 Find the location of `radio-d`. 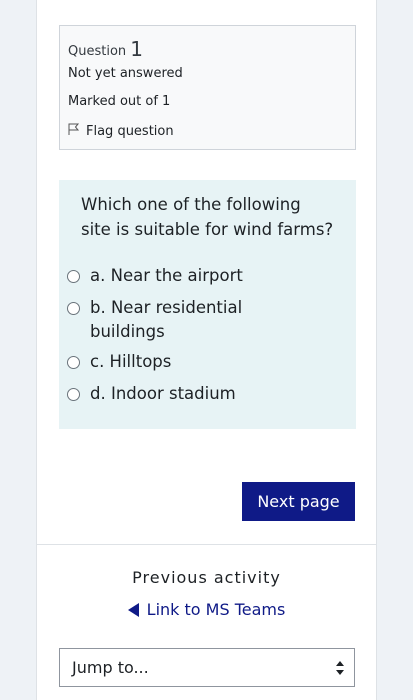

radio-d is located at coordinates (73, 394).